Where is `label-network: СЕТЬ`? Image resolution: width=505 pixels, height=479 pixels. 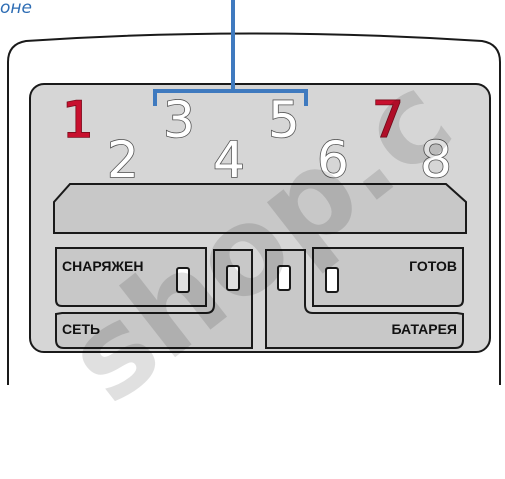
label-network: СЕТЬ is located at coordinates (81, 329).